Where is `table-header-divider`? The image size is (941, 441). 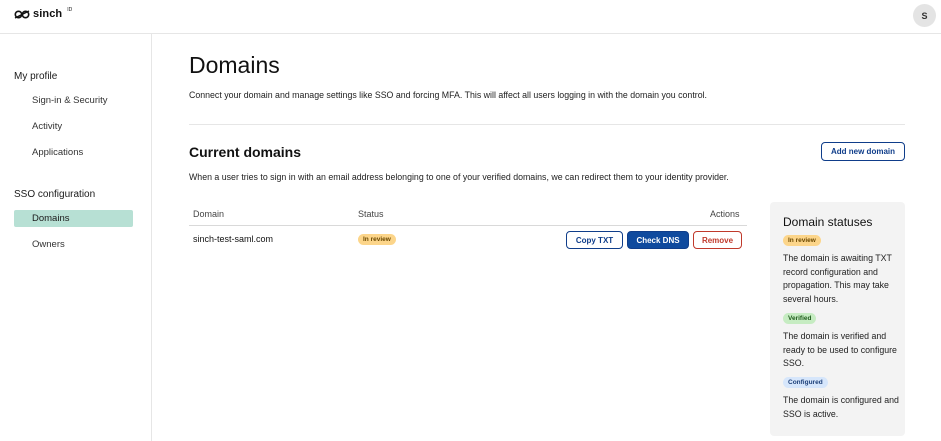
table-header-divider is located at coordinates (468, 225).